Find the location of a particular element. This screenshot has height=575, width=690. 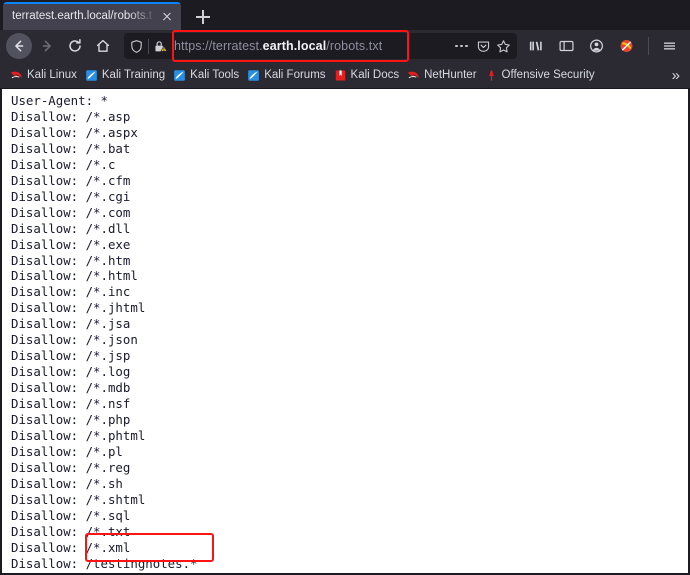

identity-separator is located at coordinates (148, 46).